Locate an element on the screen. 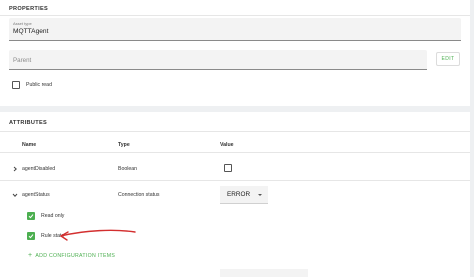 The image size is (474, 277). column-header-type: Type is located at coordinates (124, 145).